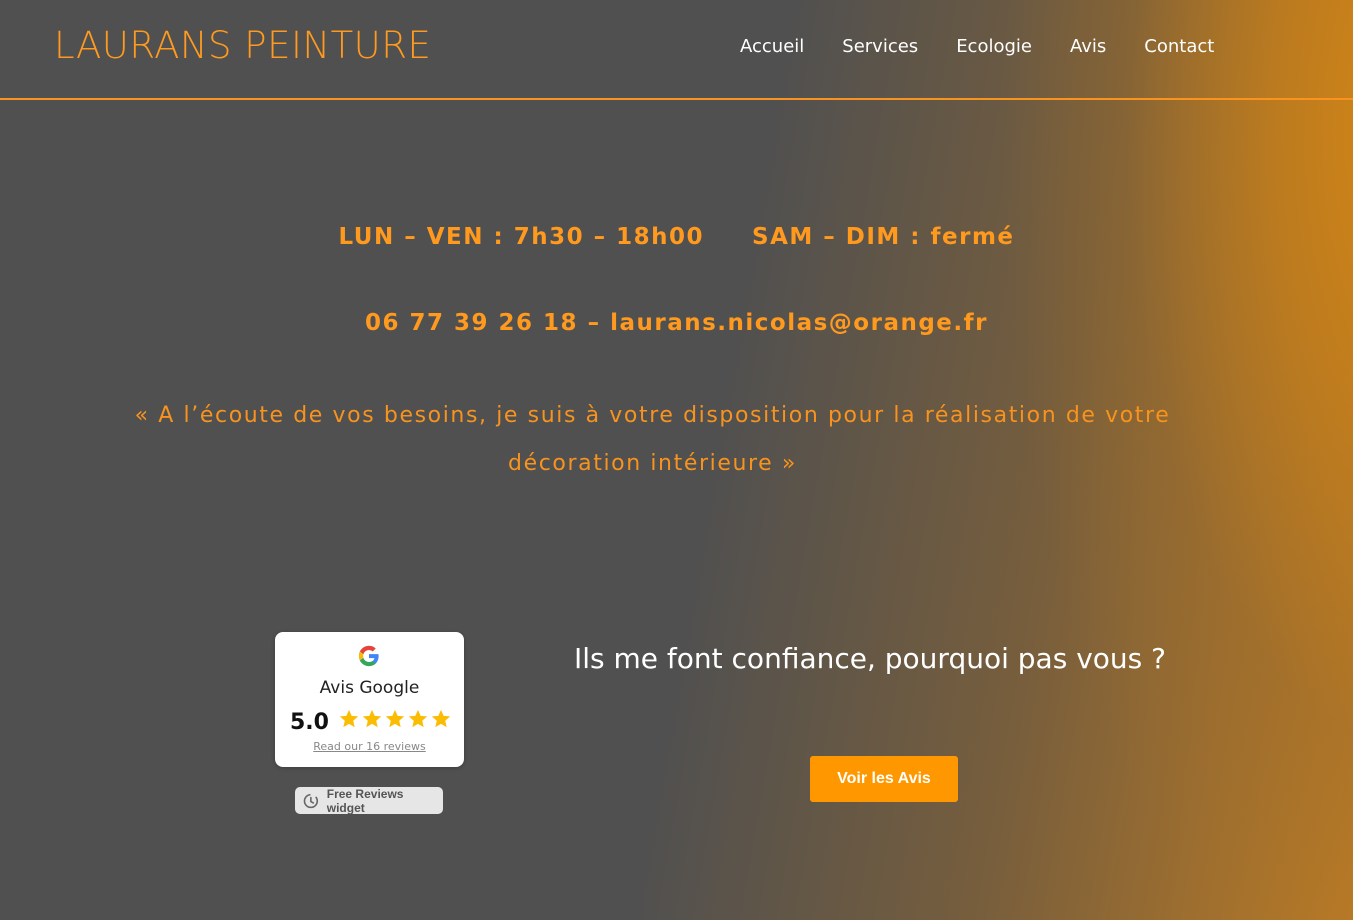  I want to click on rating-stars, so click(395, 719).